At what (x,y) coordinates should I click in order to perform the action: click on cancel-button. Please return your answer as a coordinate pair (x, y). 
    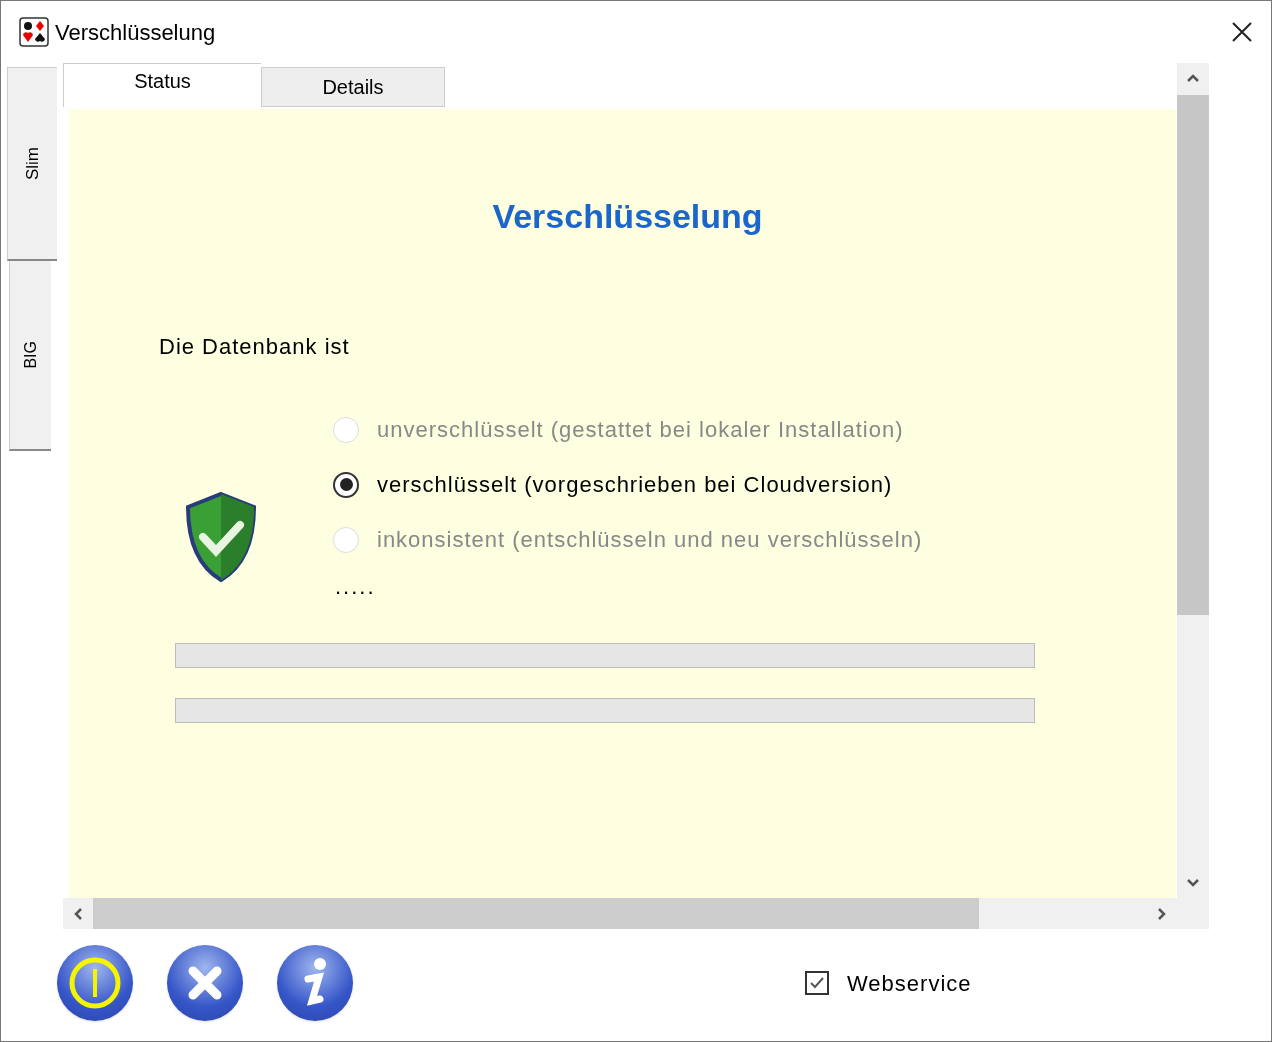
    Looking at the image, I should click on (205, 983).